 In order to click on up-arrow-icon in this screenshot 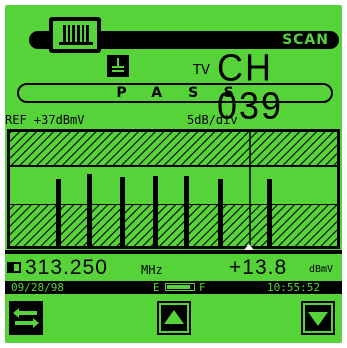, I will do `click(174, 318)`.